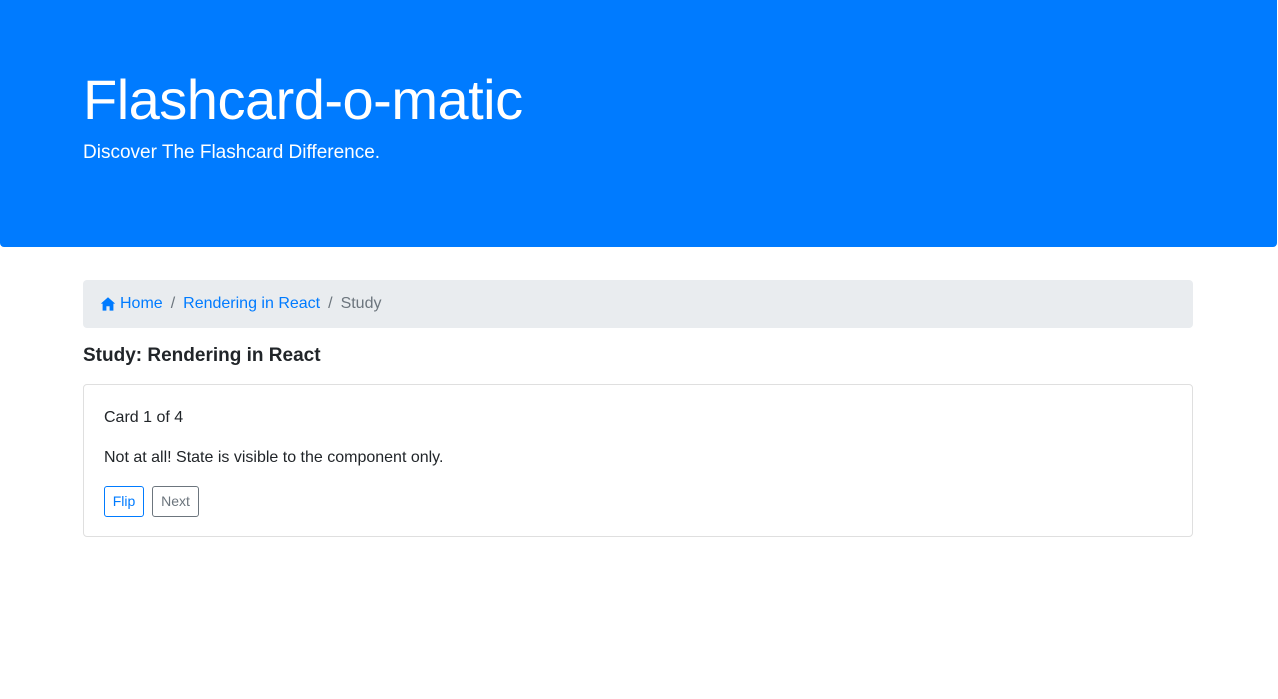 This screenshot has width=1278, height=699. Describe the element at coordinates (251, 304) in the screenshot. I see `breadcrumb-deck-link: Rendering in React` at that location.